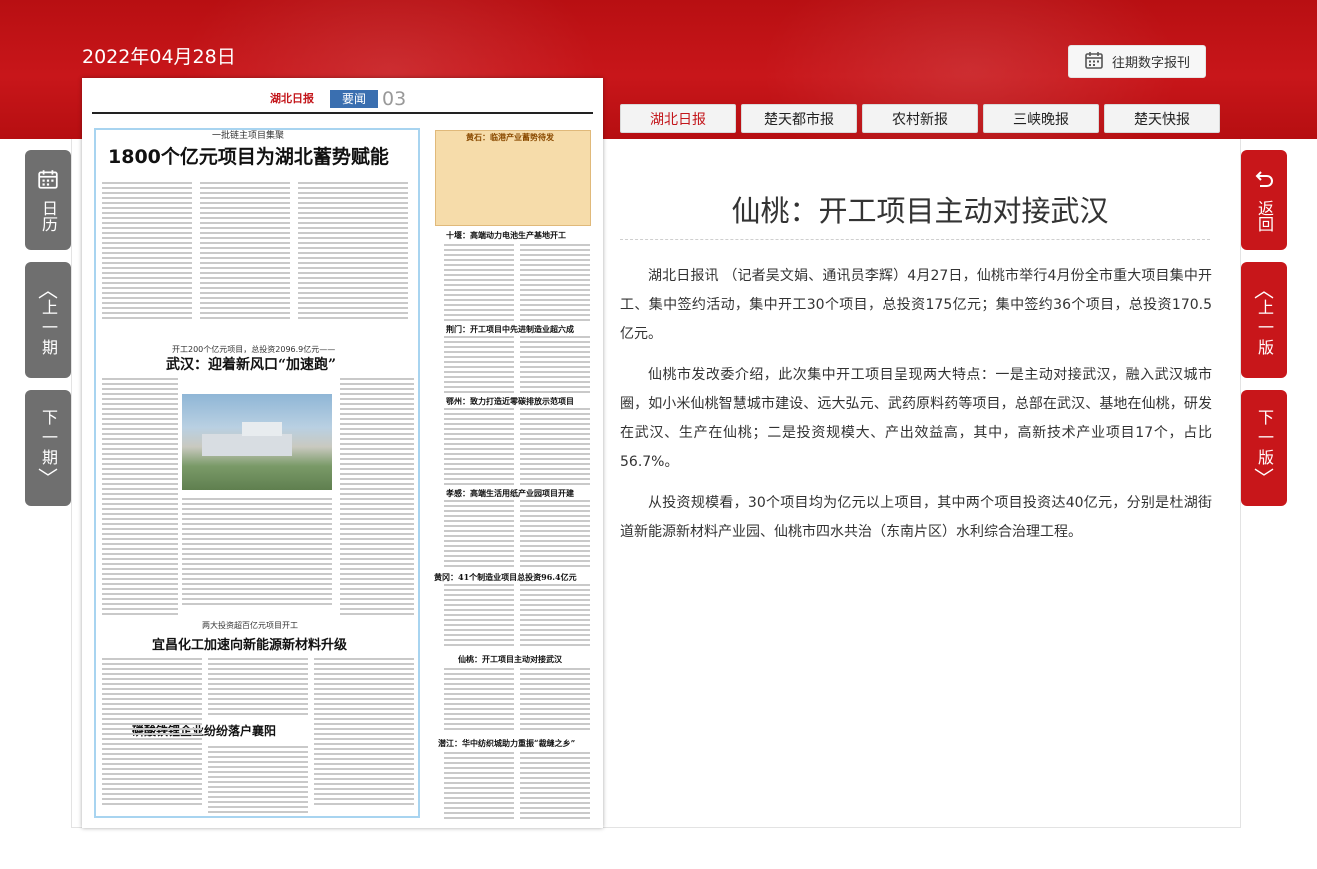 Image resolution: width=1317 pixels, height=869 pixels. I want to click on lead-headline: 1800个亿元项目为湖北蓄势赋能, so click(248, 155).